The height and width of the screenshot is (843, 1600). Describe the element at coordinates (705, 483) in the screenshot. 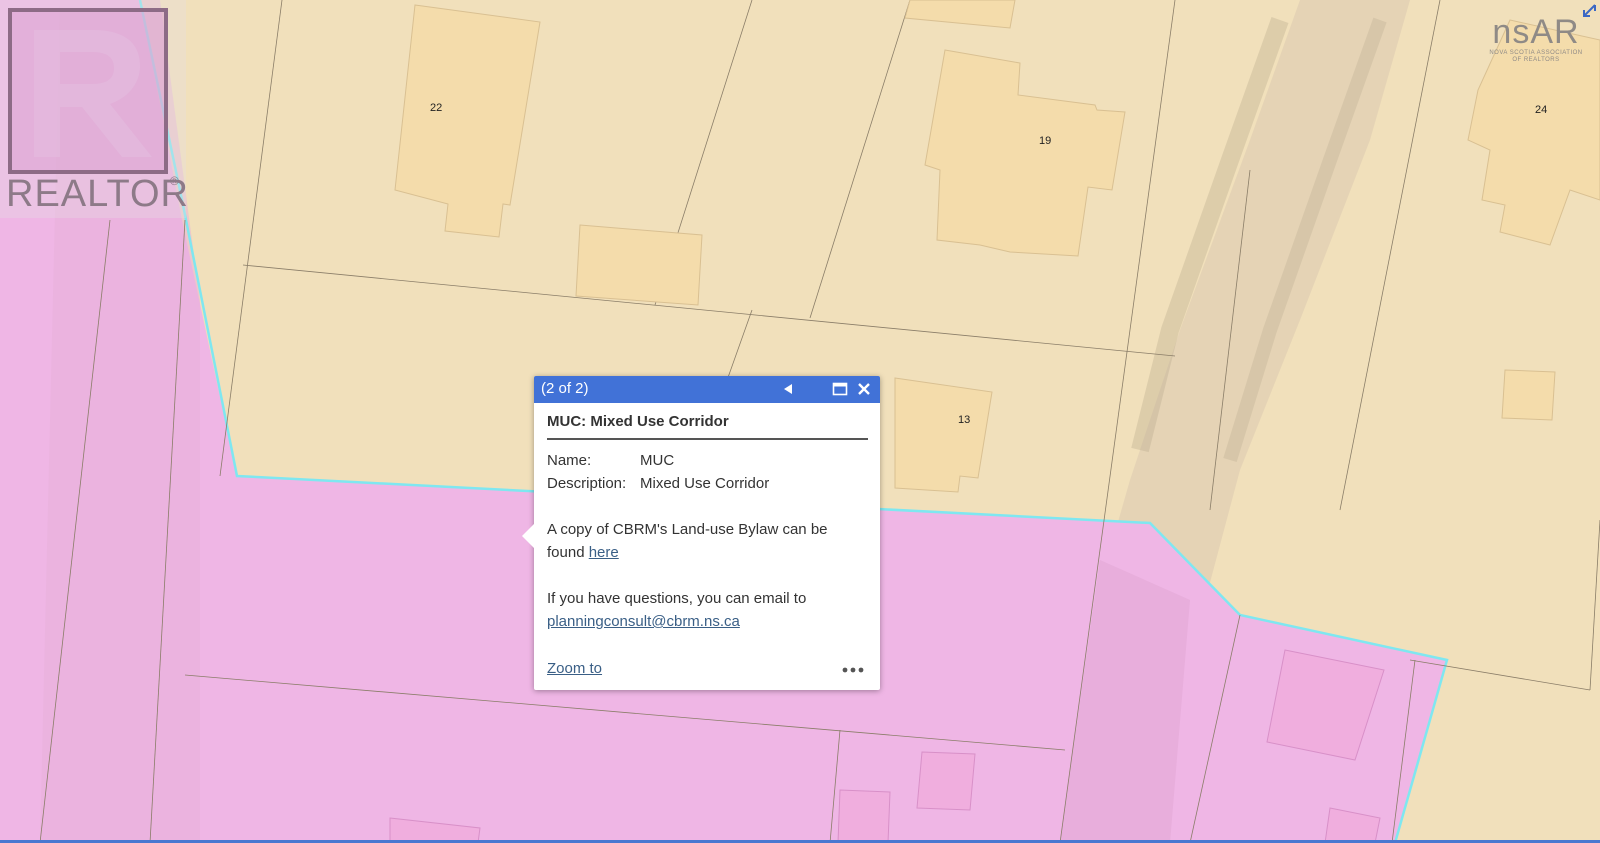

I see `attribute-value: Mixed Use Corridor` at that location.